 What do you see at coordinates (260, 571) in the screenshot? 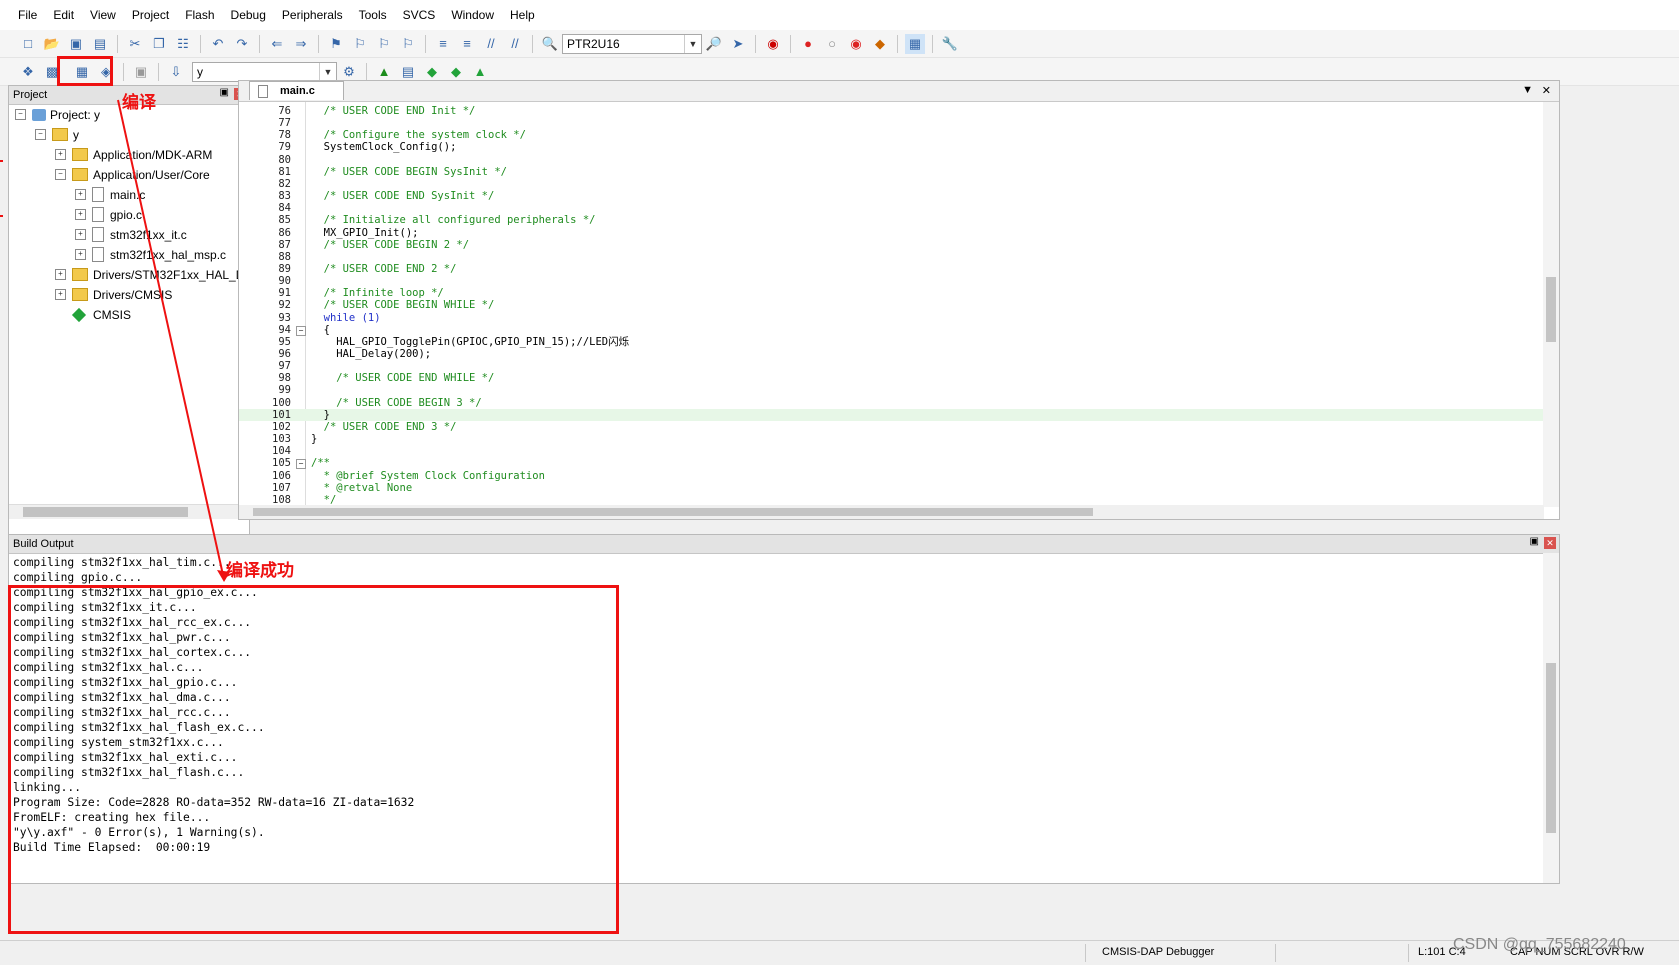
I see `annotation-success: 编译成功` at bounding box center [260, 571].